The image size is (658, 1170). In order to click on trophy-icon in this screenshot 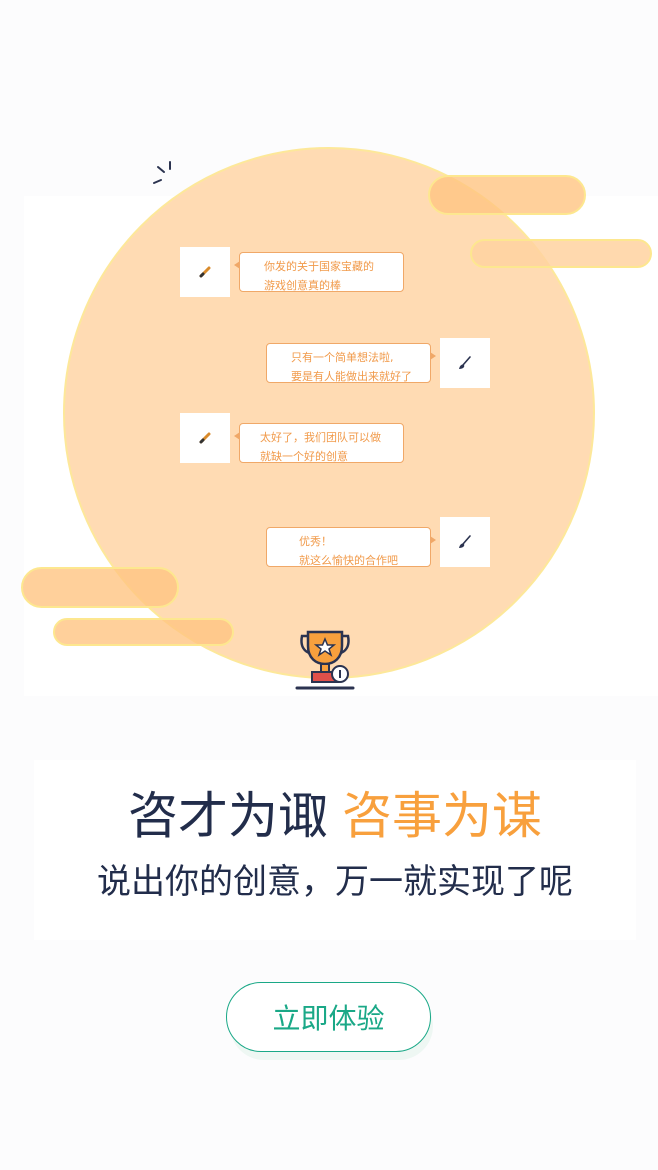, I will do `click(325, 660)`.